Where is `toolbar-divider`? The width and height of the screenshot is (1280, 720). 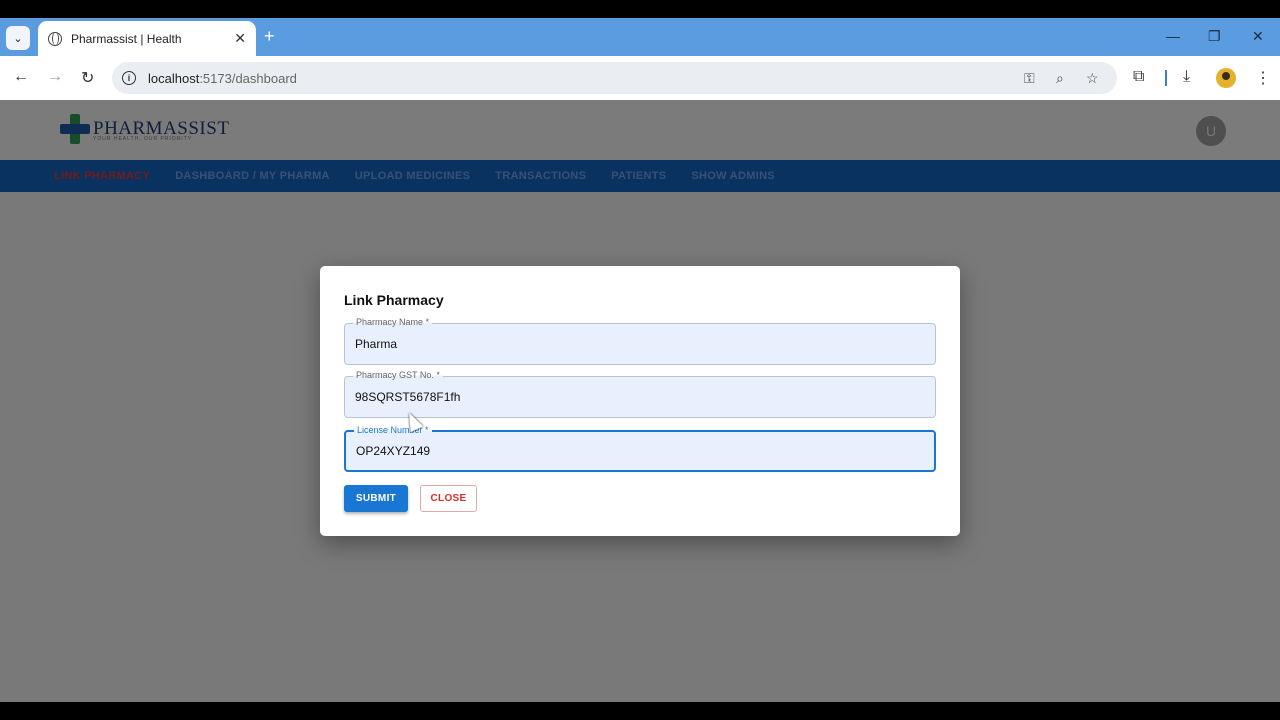 toolbar-divider is located at coordinates (1166, 78).